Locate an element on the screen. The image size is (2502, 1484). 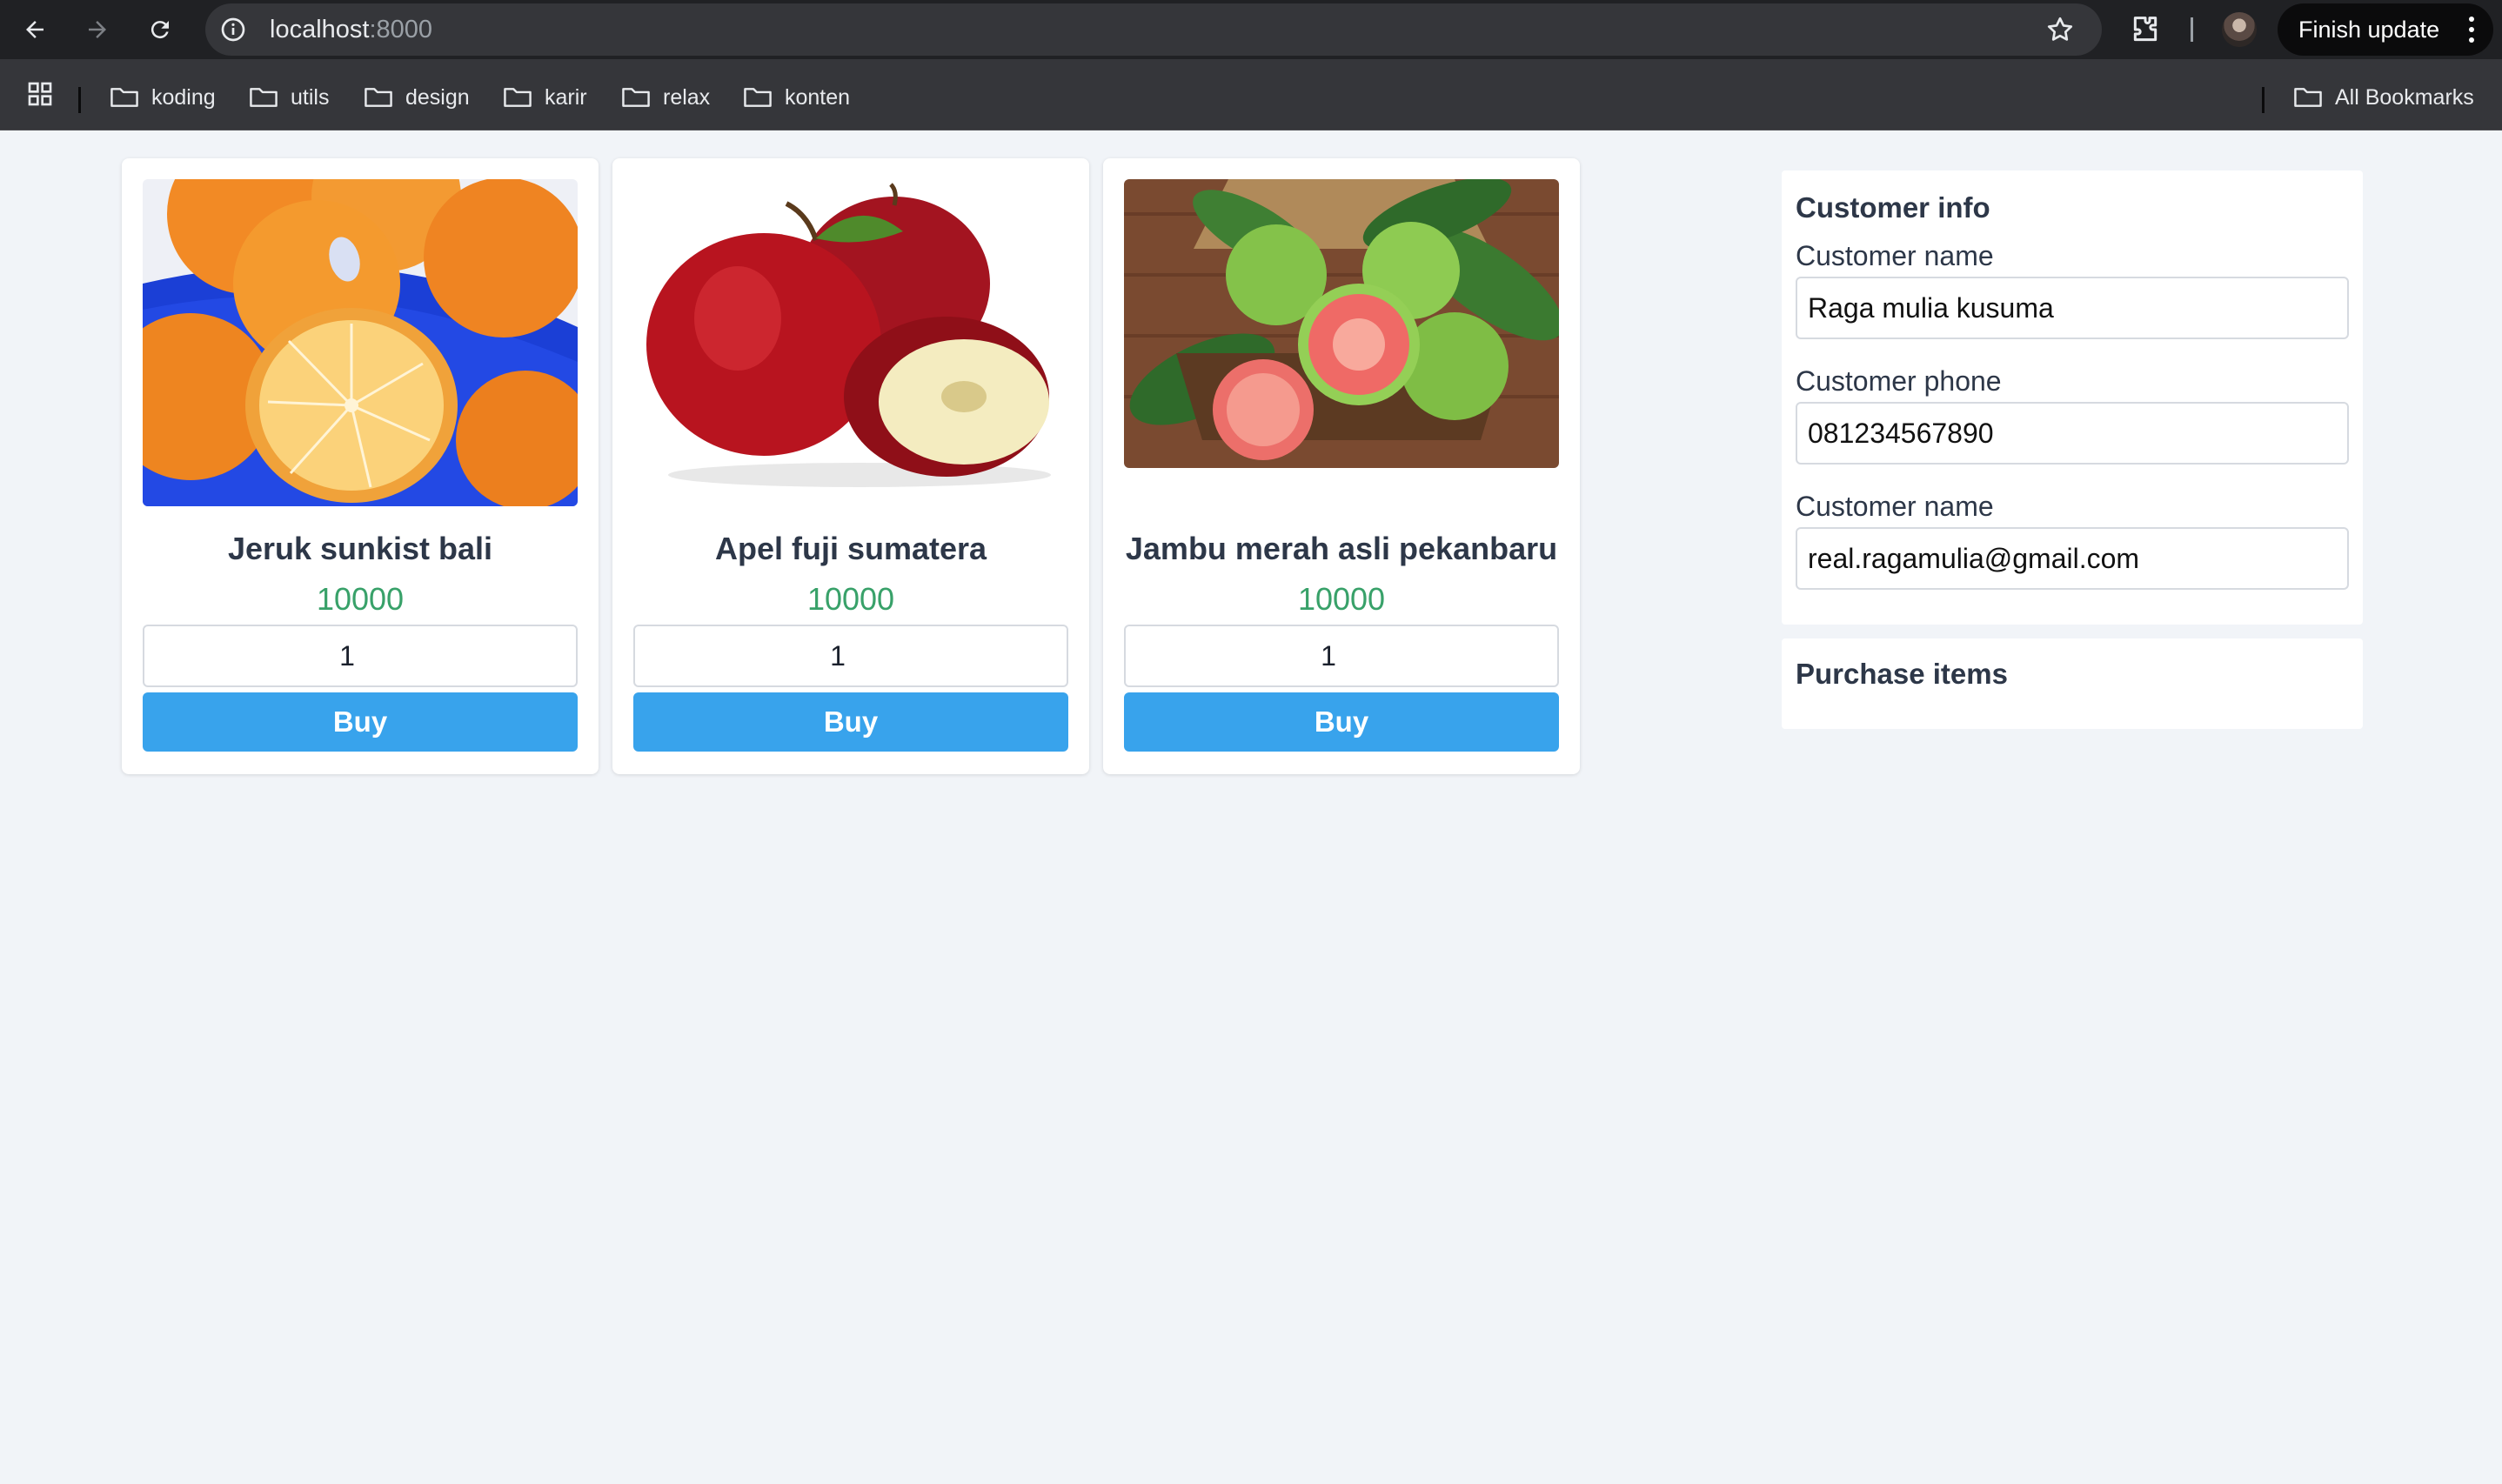
url-text: localhost:8000 is located at coordinates (351, 29).